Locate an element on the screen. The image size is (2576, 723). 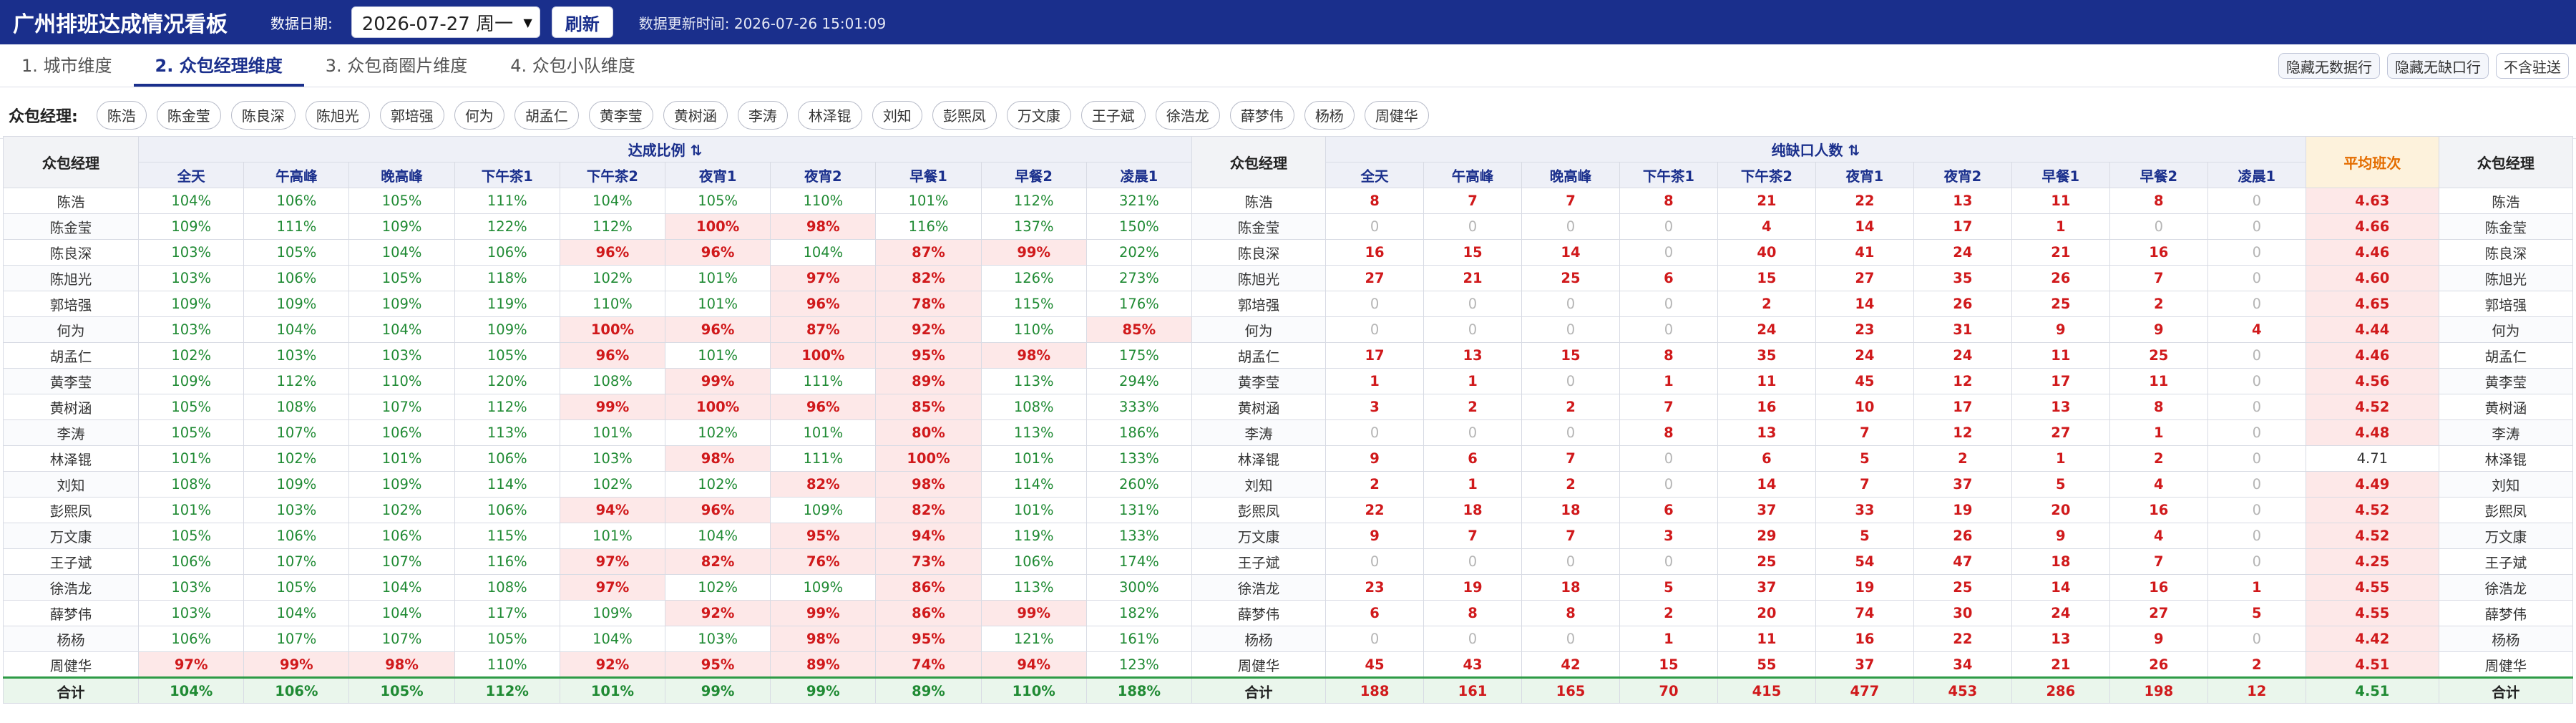
manager-chip: 李涛 is located at coordinates (762, 115).